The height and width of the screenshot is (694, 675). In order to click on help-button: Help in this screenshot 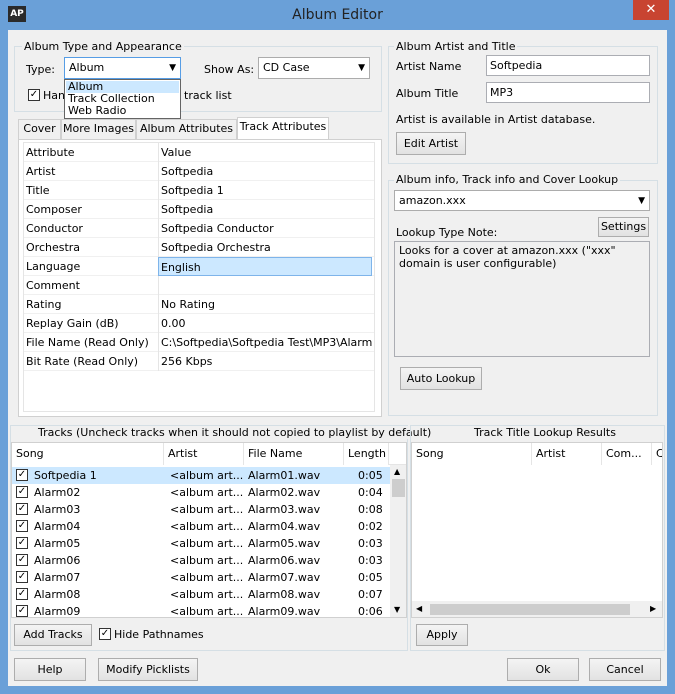, I will do `click(50, 669)`.